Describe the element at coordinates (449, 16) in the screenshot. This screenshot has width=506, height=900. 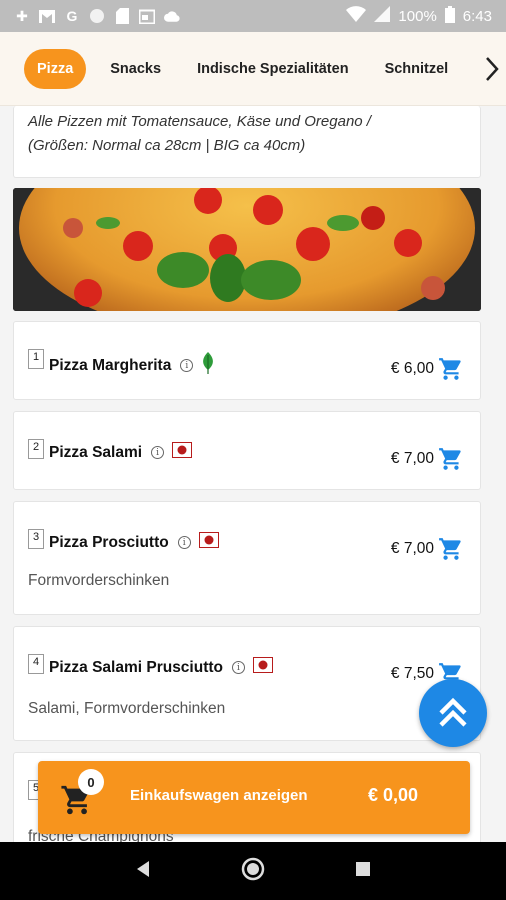
I see `battery-icon` at that location.